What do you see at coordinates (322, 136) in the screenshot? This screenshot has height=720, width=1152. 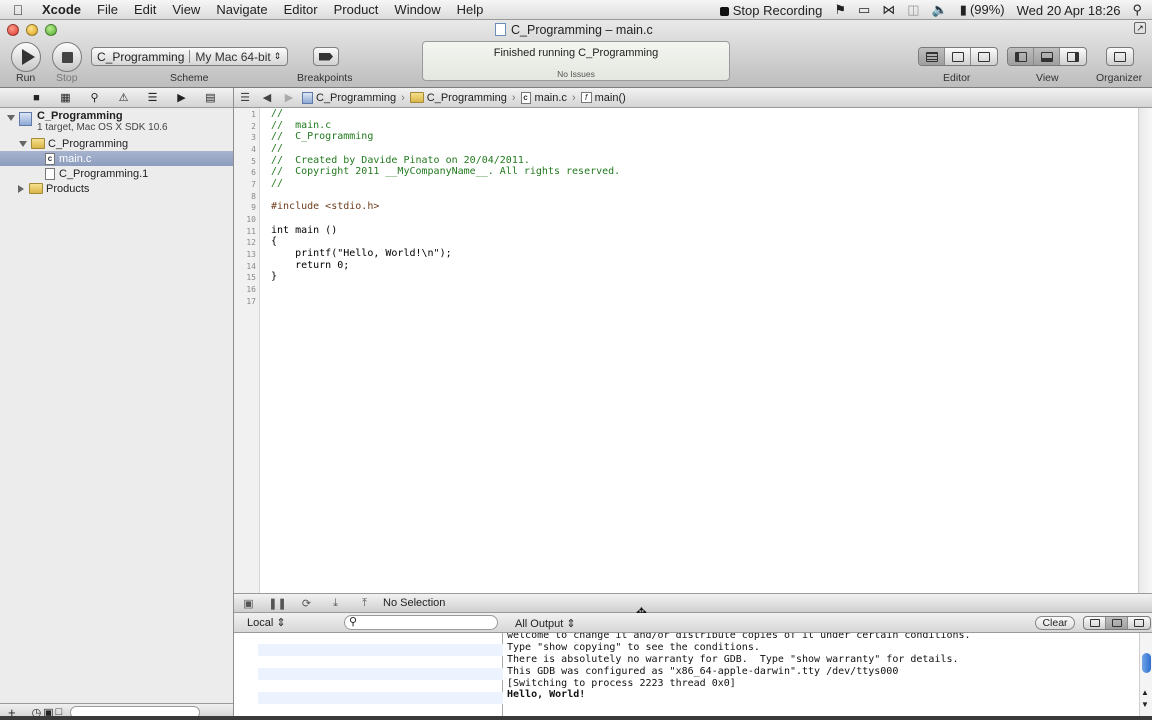 I see `code-line: // C_Programming` at bounding box center [322, 136].